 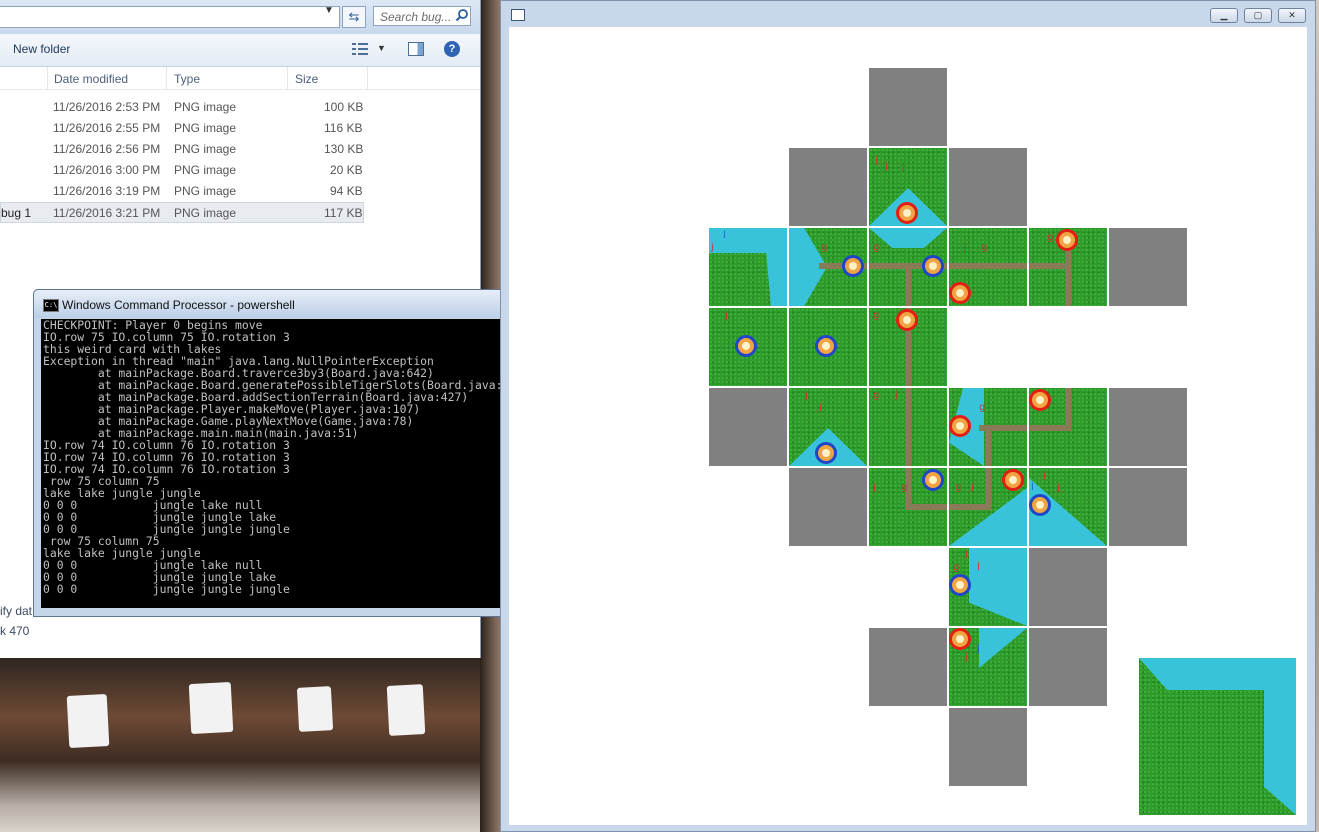 What do you see at coordinates (1258, 15) in the screenshot?
I see `maximize-button: ▢` at bounding box center [1258, 15].